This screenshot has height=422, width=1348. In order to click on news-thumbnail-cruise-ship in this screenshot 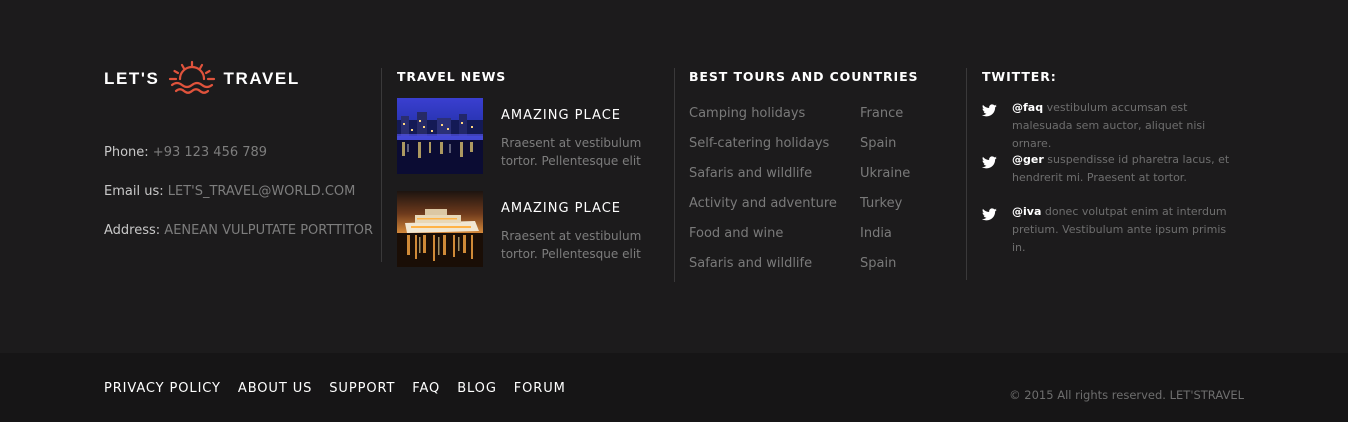, I will do `click(440, 229)`.